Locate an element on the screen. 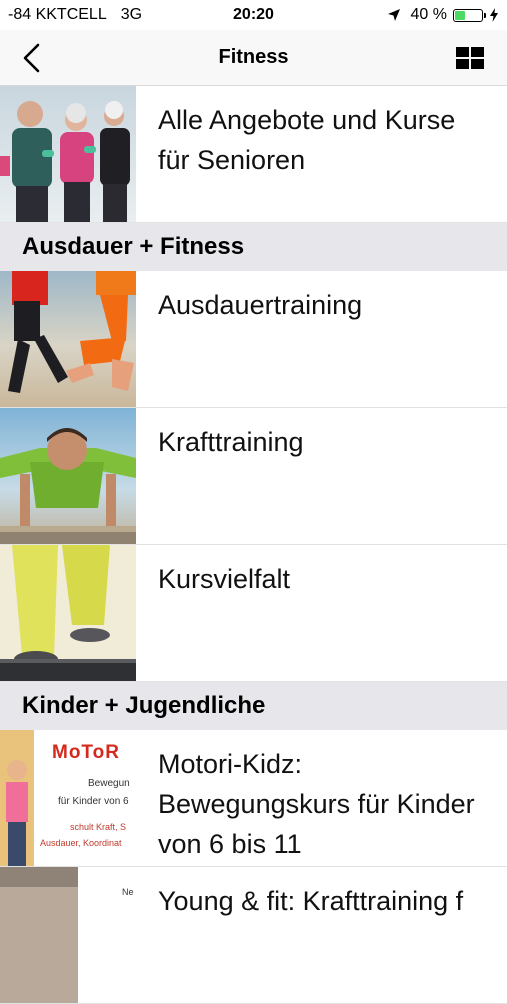  battery-fill is located at coordinates (460, 15).